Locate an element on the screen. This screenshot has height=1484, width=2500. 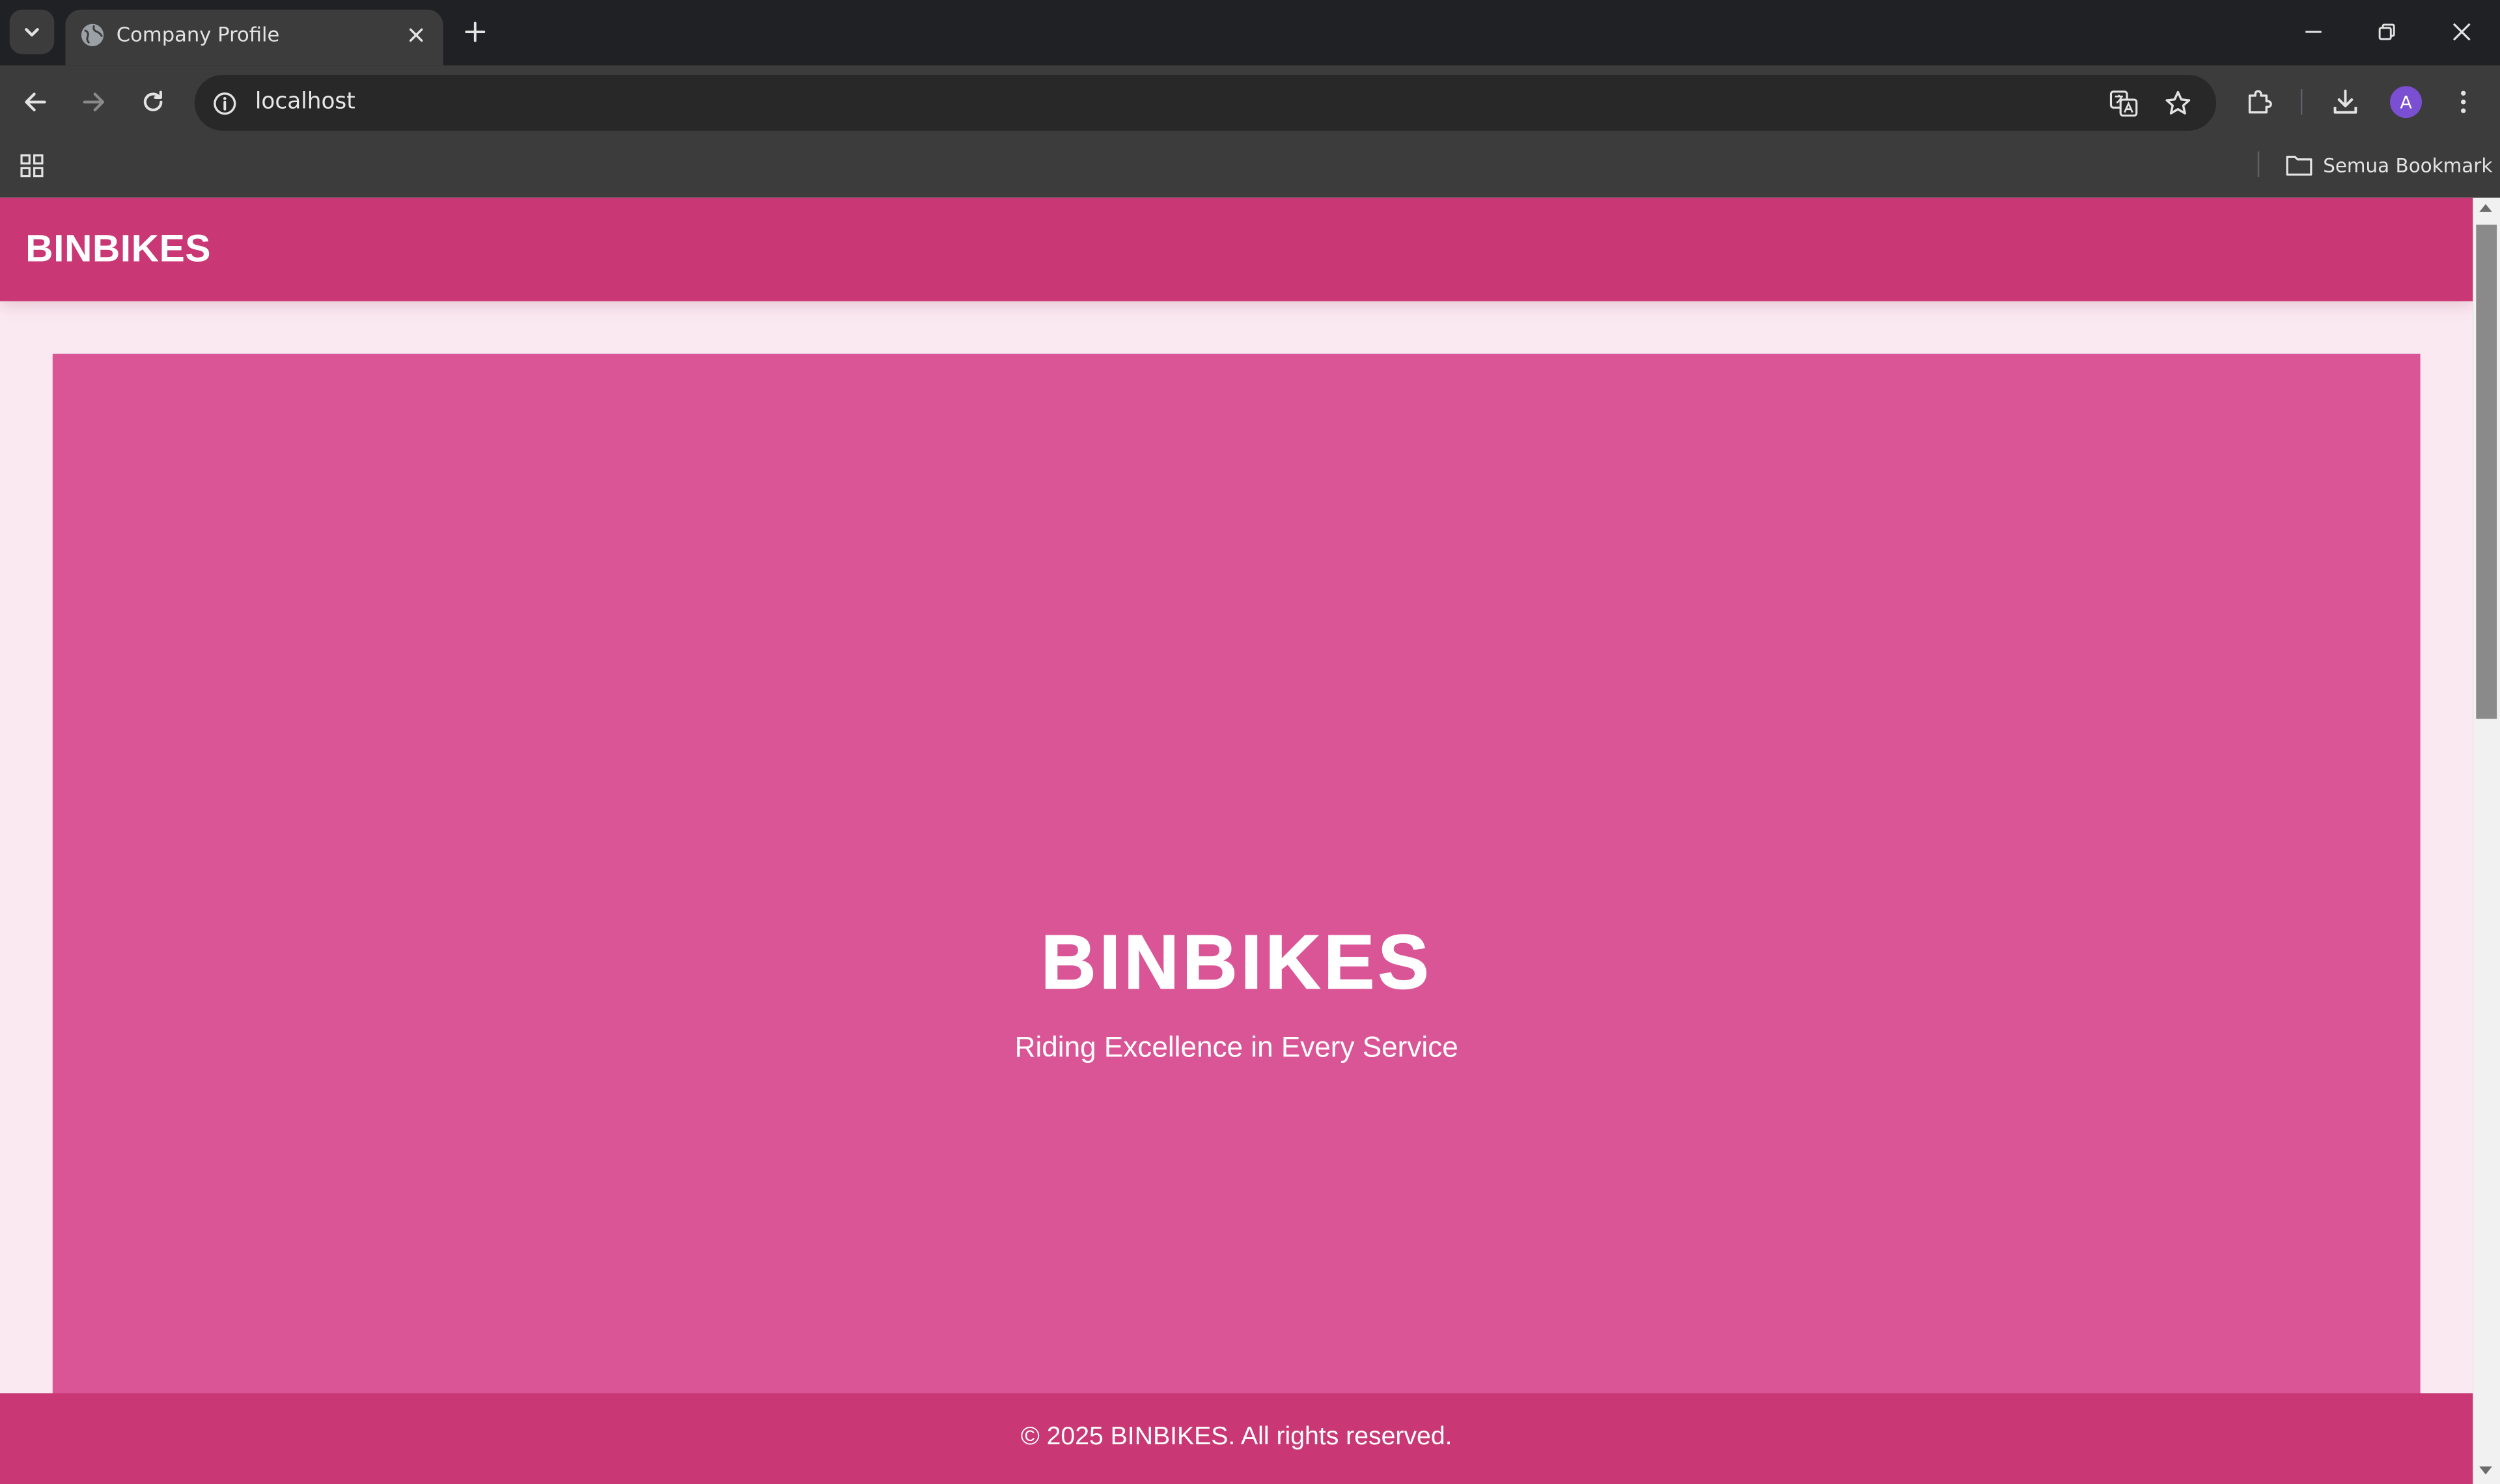
plus-icon is located at coordinates (475, 31).